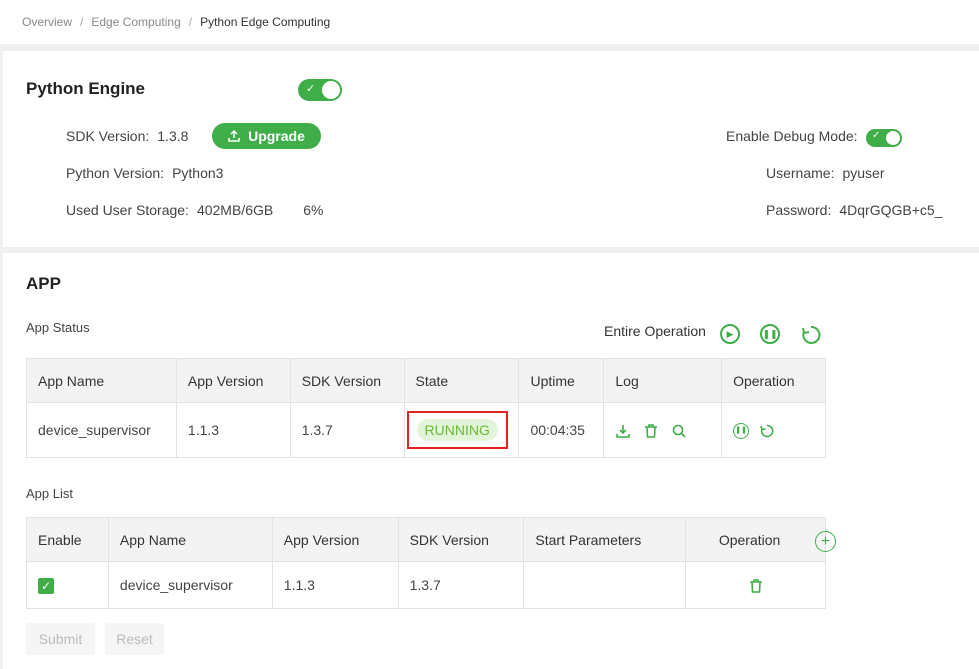 The image size is (979, 669). Describe the element at coordinates (561, 430) in the screenshot. I see `cell-uptime: 00:04:35` at that location.